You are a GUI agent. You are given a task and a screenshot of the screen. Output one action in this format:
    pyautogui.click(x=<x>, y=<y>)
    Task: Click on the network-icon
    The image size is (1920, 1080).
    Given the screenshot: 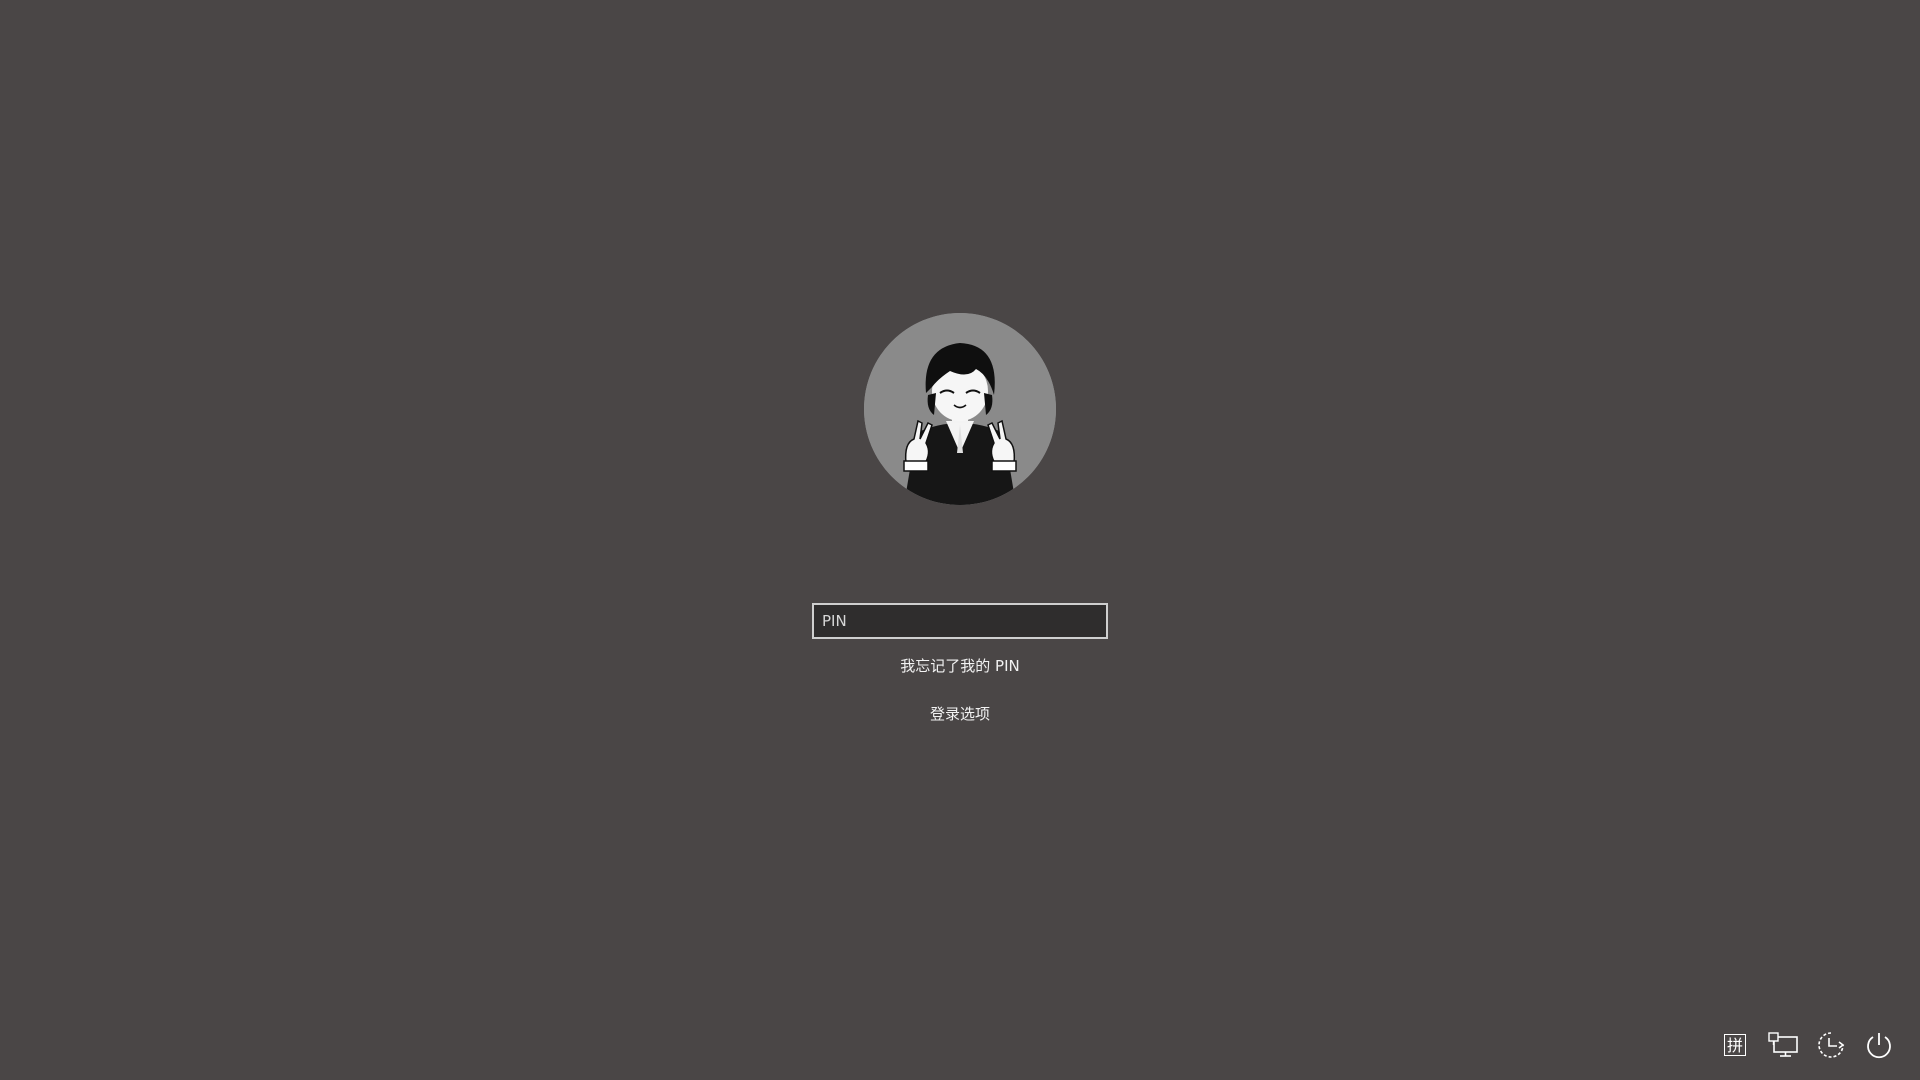 What is the action you would take?
    pyautogui.click(x=1783, y=1044)
    